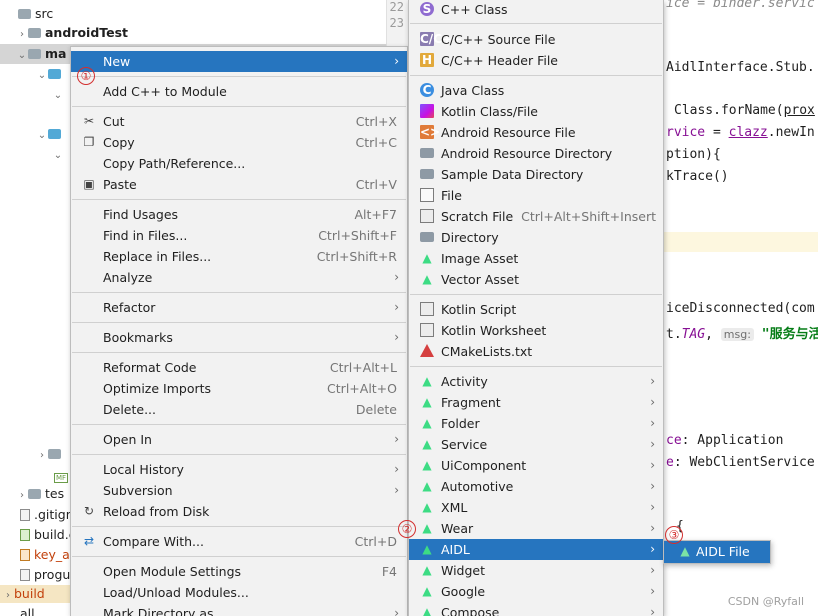 The image size is (818, 616). What do you see at coordinates (61, 476) in the screenshot?
I see `tree-item-manifest: MF` at bounding box center [61, 476].